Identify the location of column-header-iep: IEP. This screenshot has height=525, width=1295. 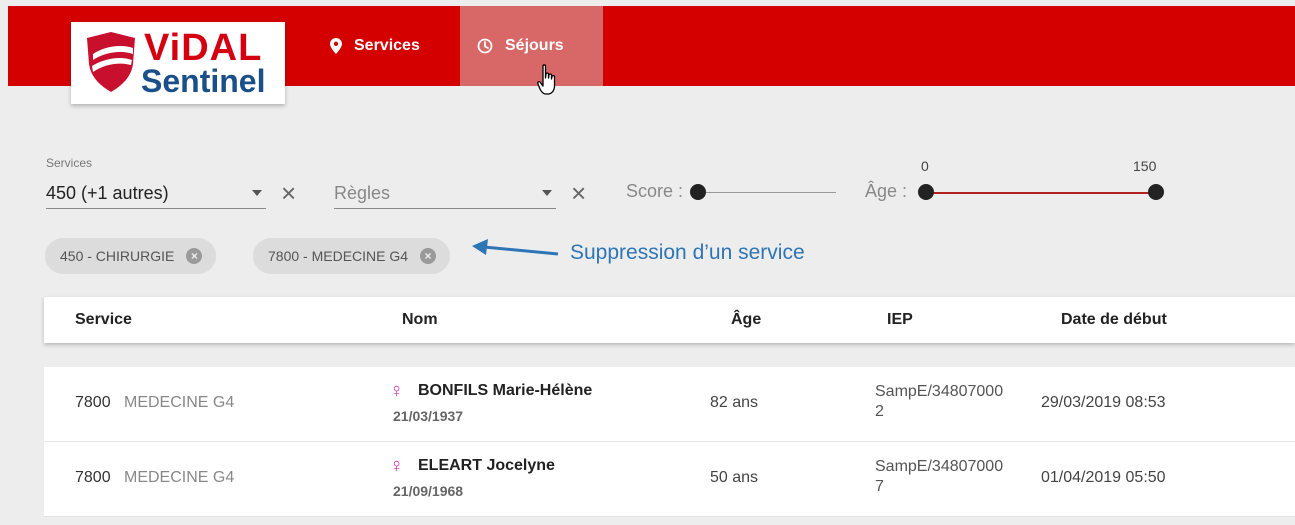
(900, 320).